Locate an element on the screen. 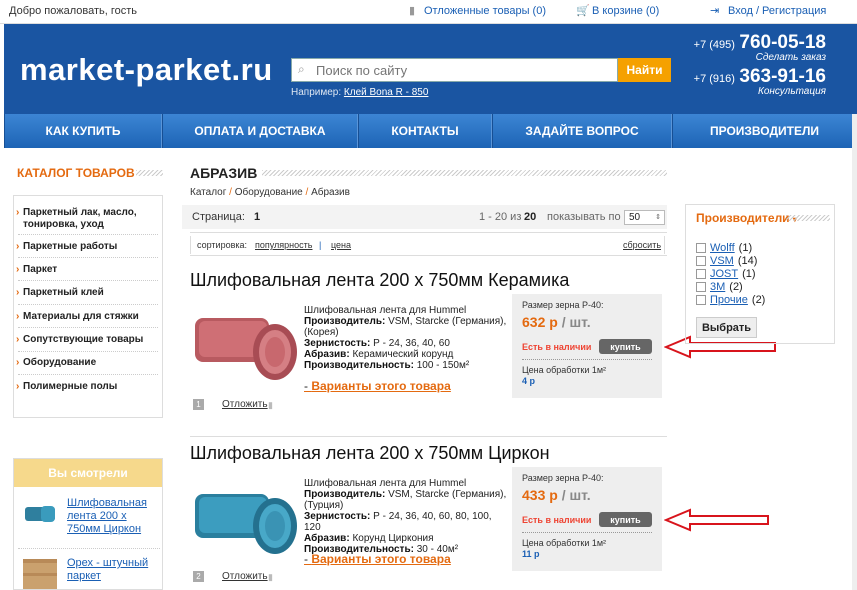 This screenshot has width=857, height=590. breadcrumb: Каталог / Оборудование / Абразив is located at coordinates (270, 192).